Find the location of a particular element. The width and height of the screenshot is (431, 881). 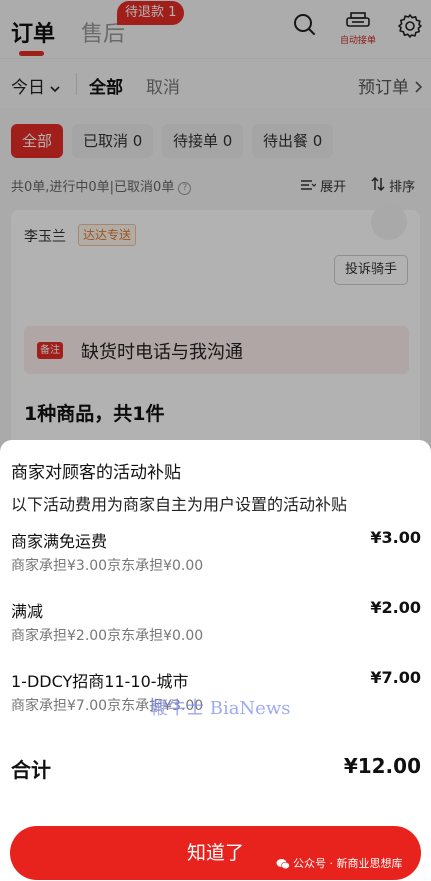

wechat-icon is located at coordinates (283, 864).